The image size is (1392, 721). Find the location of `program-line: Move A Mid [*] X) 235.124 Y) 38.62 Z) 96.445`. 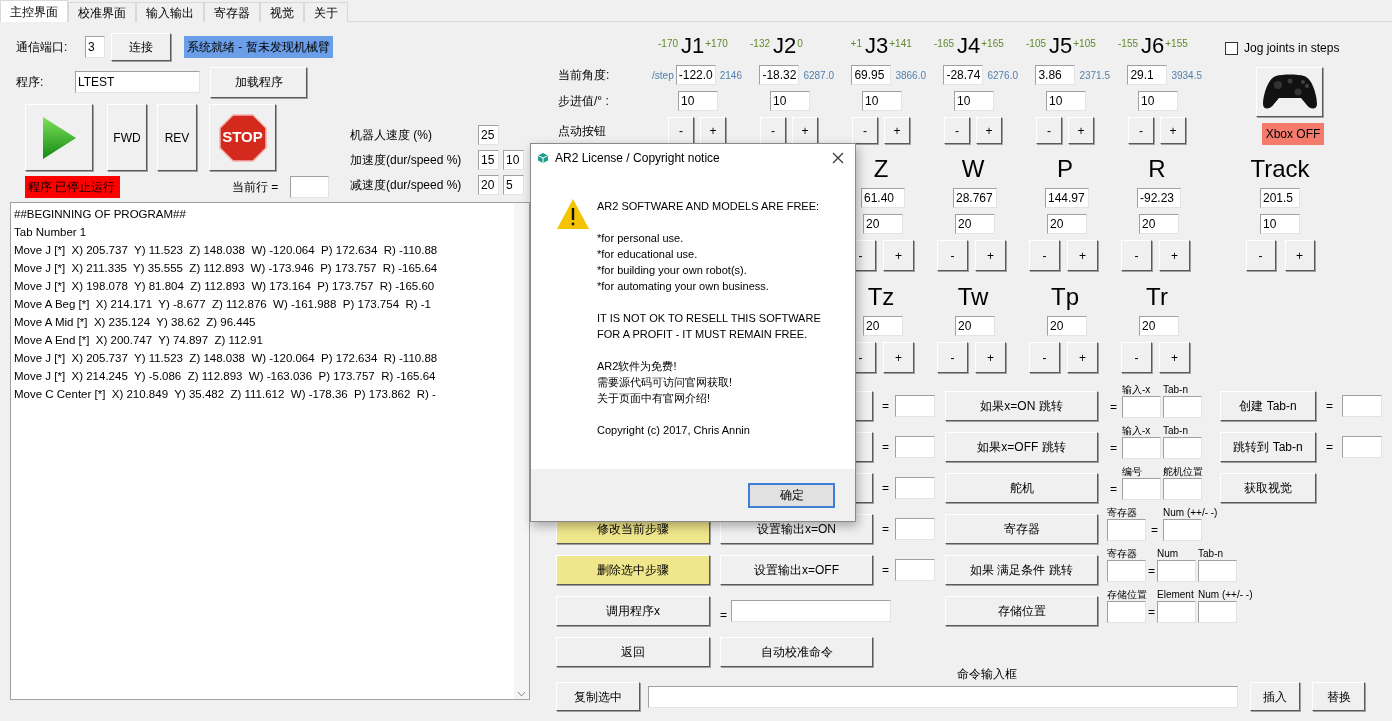

program-line: Move A Mid [*] X) 235.124 Y) 38.62 Z) 96.445 is located at coordinates (135, 322).